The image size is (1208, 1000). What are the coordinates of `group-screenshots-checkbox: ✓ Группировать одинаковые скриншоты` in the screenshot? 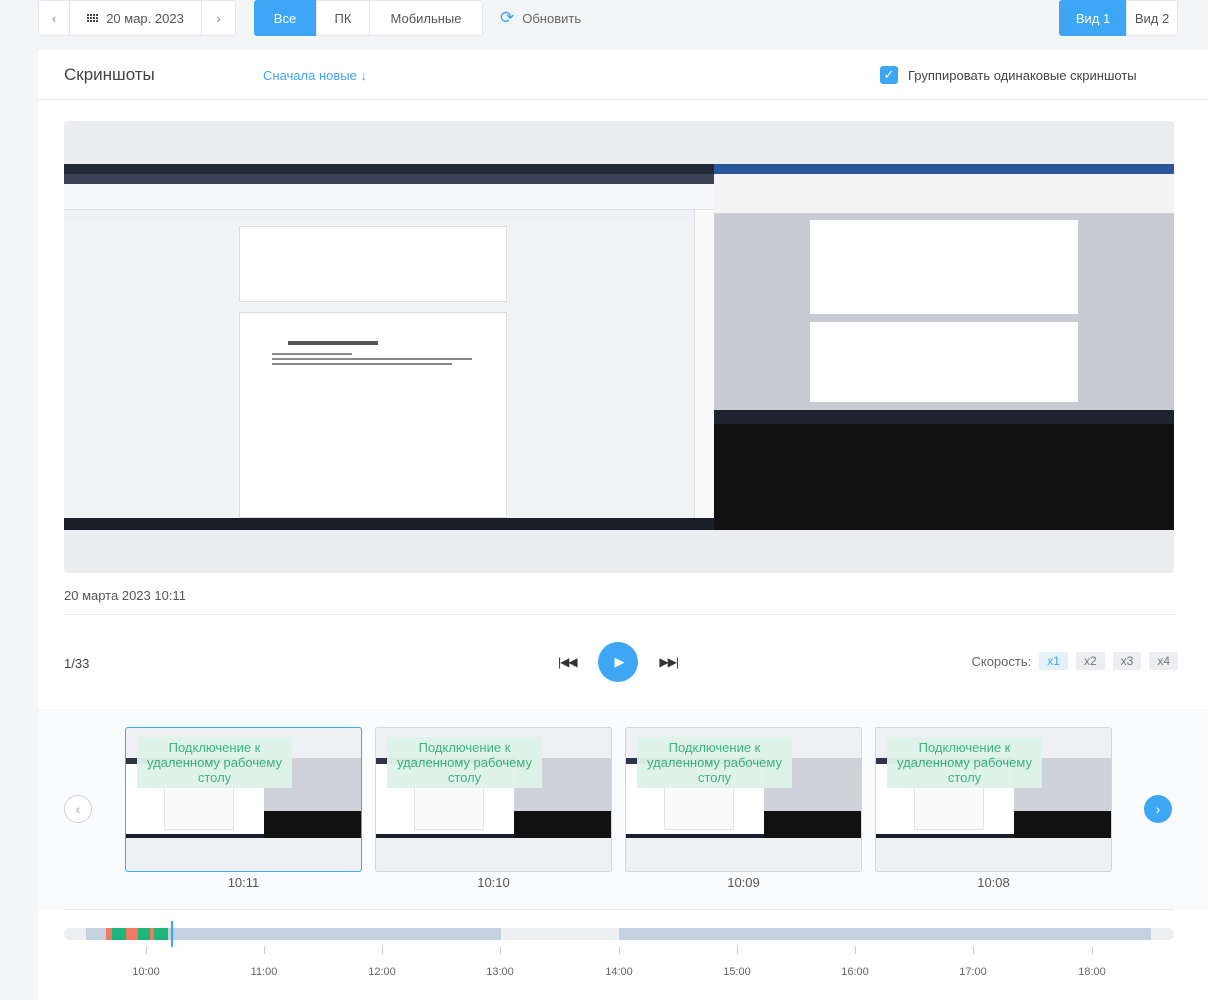 It's located at (1008, 75).